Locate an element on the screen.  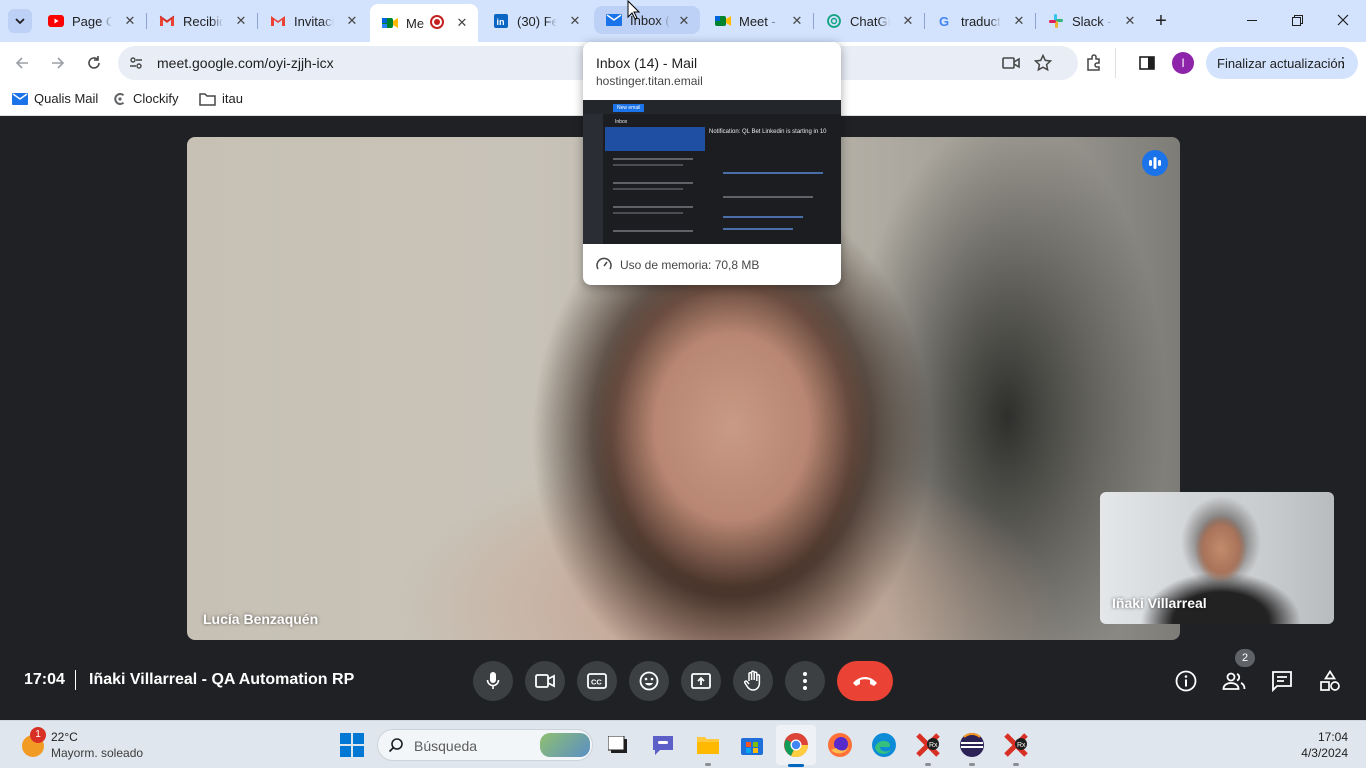
url-text: meet.google.com/oyi-zjjh-icx is located at coordinates (245, 63).